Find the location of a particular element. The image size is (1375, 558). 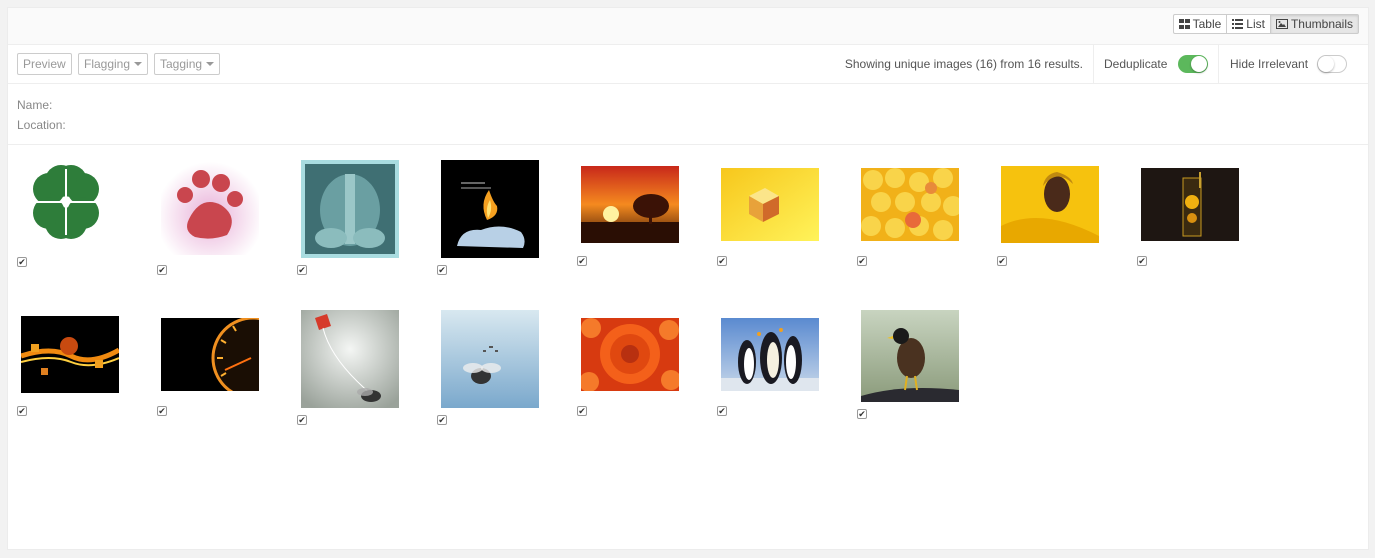

hide-irrelevant-label: Hide Irrelevant is located at coordinates (1269, 64).